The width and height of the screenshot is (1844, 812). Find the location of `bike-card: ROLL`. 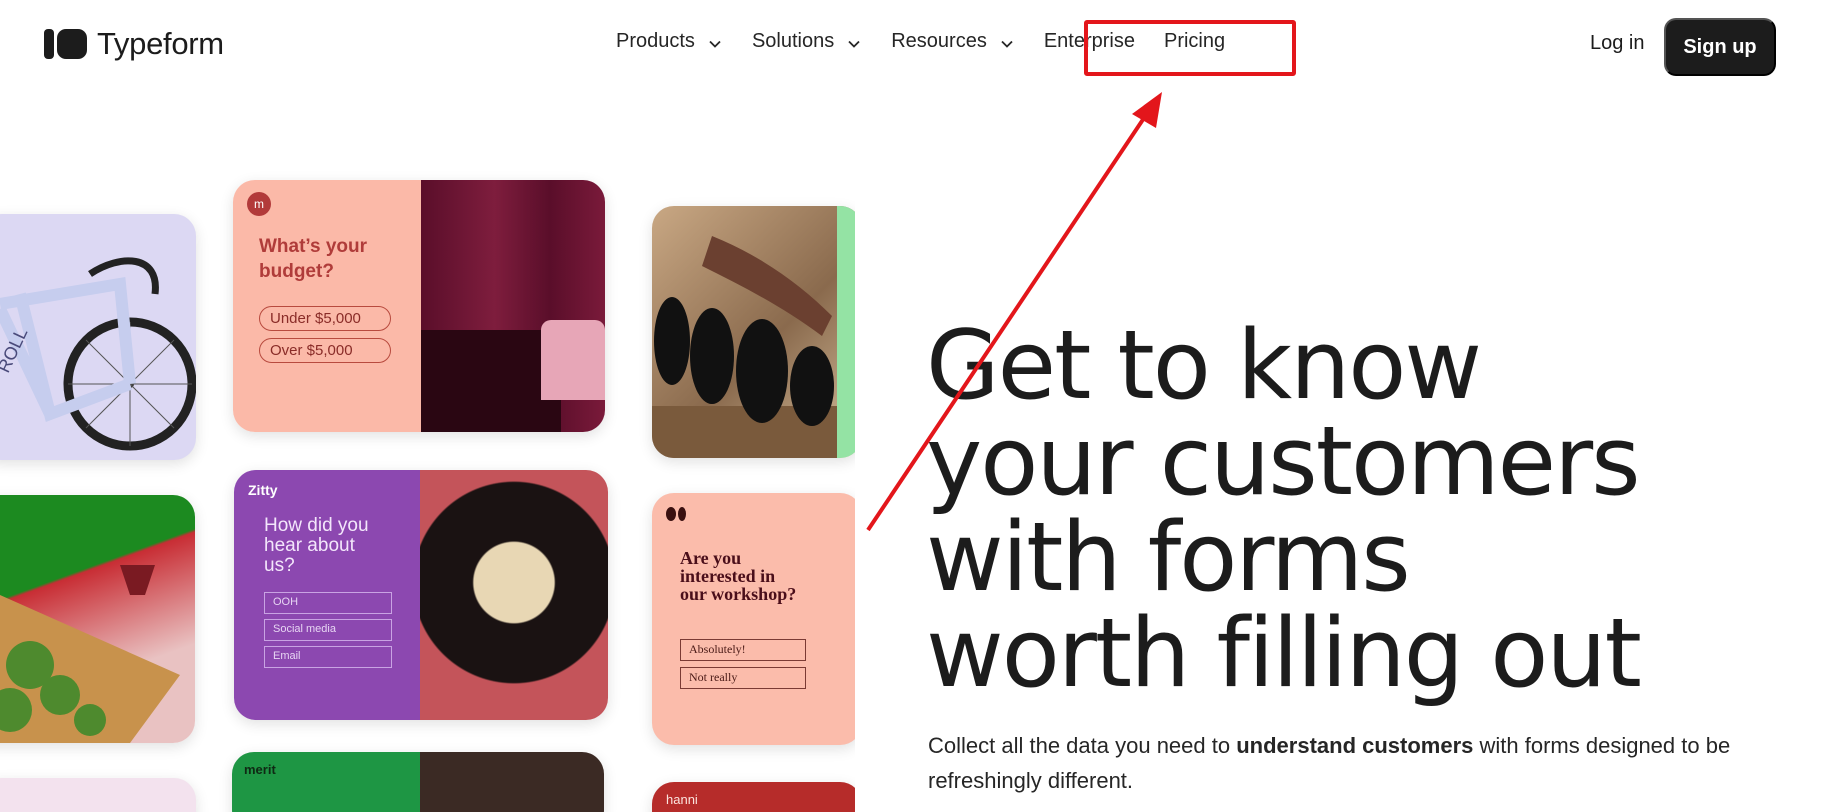

bike-card: ROLL is located at coordinates (98, 337).